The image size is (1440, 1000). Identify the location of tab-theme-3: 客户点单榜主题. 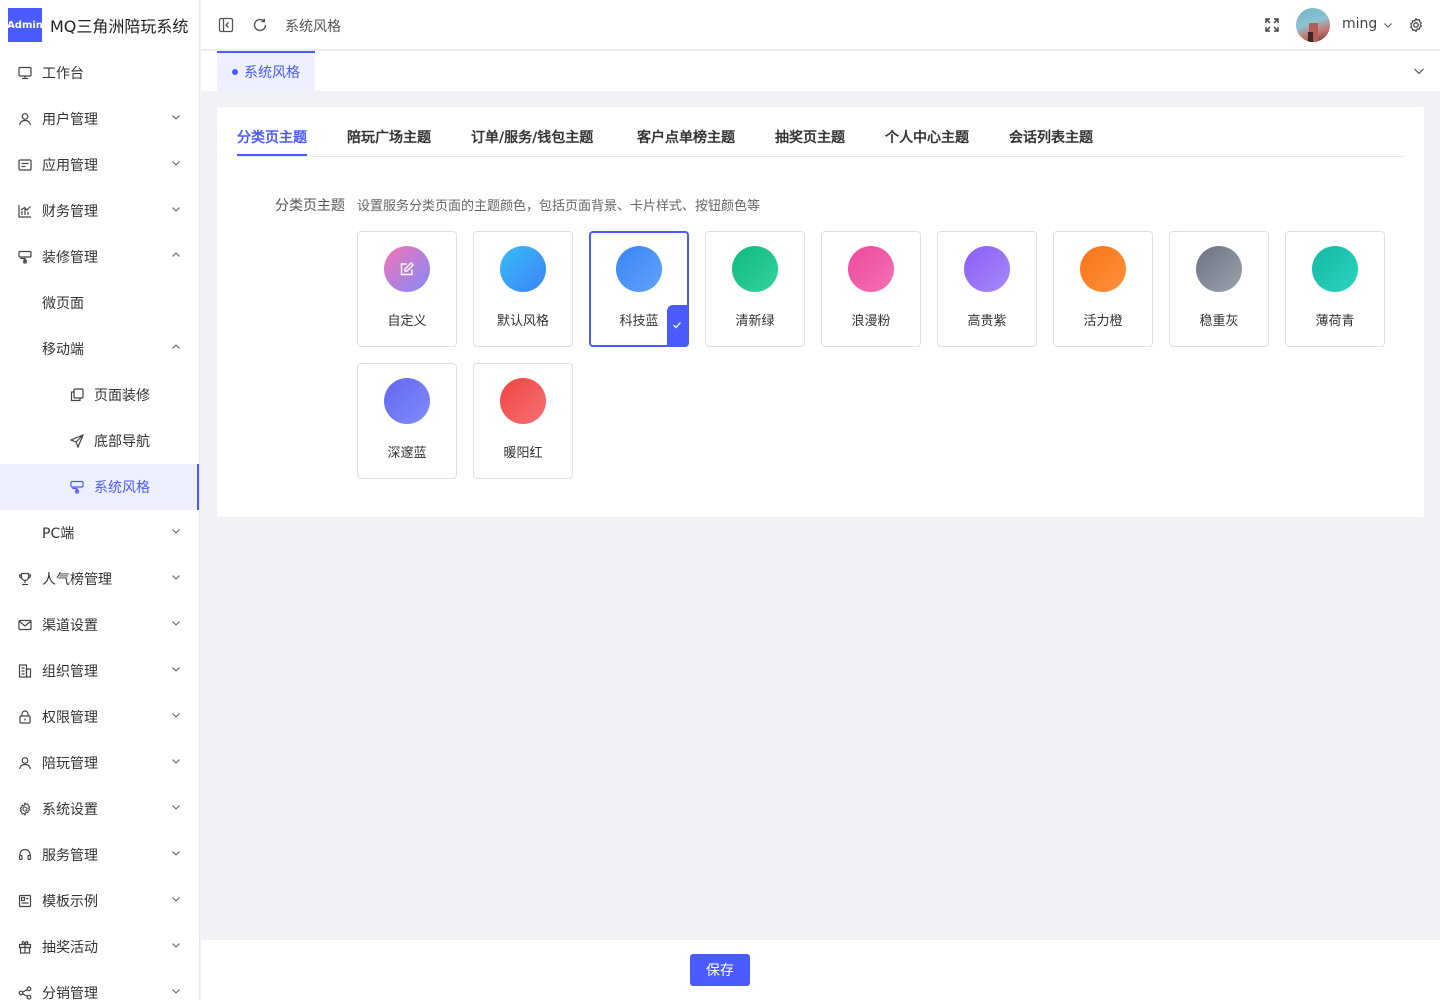
(686, 137).